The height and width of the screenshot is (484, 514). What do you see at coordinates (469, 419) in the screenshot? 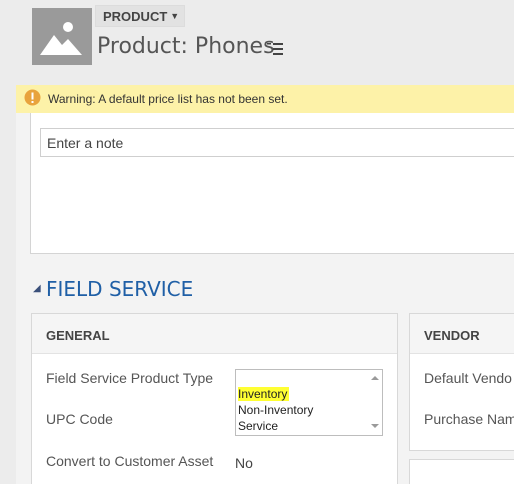
I see `purchase-name-label: Purchase Nam` at bounding box center [469, 419].